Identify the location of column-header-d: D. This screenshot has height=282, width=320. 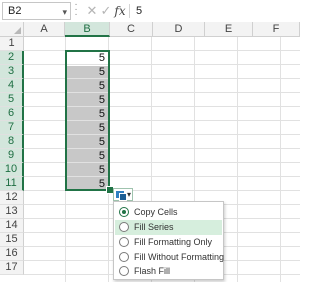
(179, 29).